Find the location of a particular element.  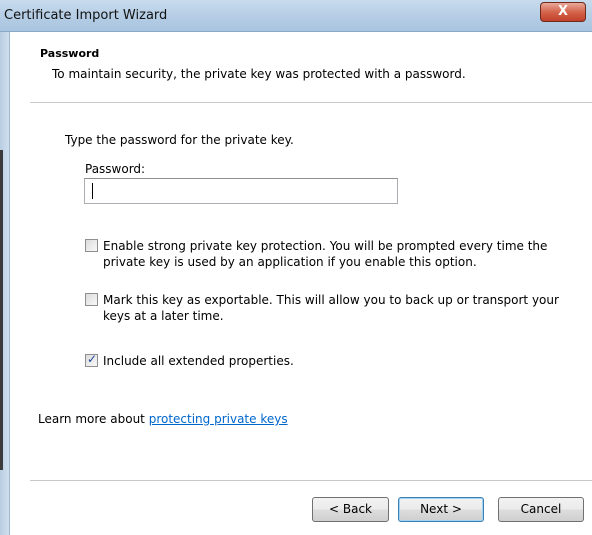

learn-more-prefix: Learn more about is located at coordinates (93, 419).